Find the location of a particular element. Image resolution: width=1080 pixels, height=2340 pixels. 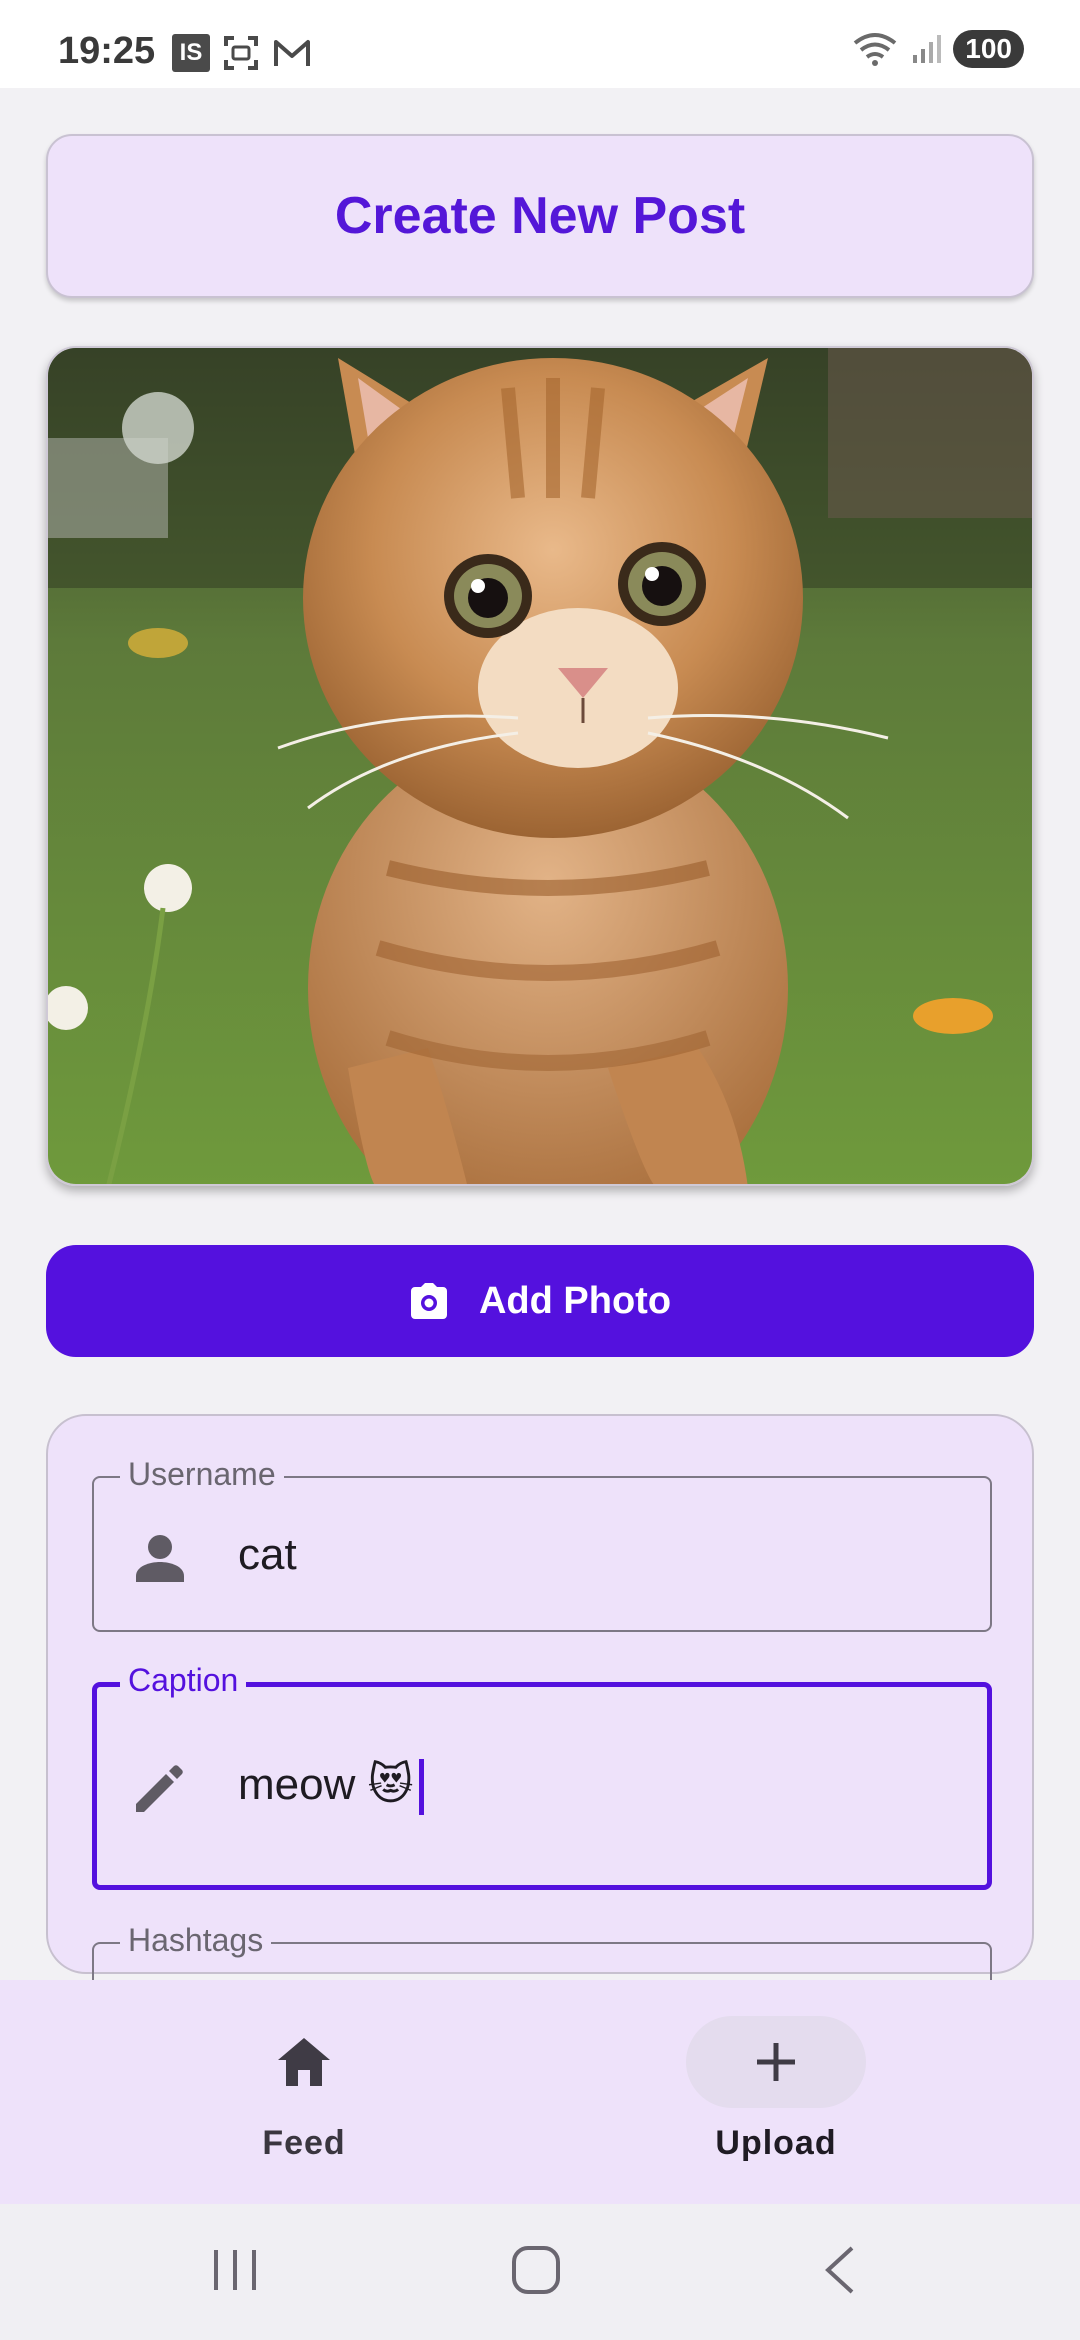

upload-pill is located at coordinates (776, 2062).